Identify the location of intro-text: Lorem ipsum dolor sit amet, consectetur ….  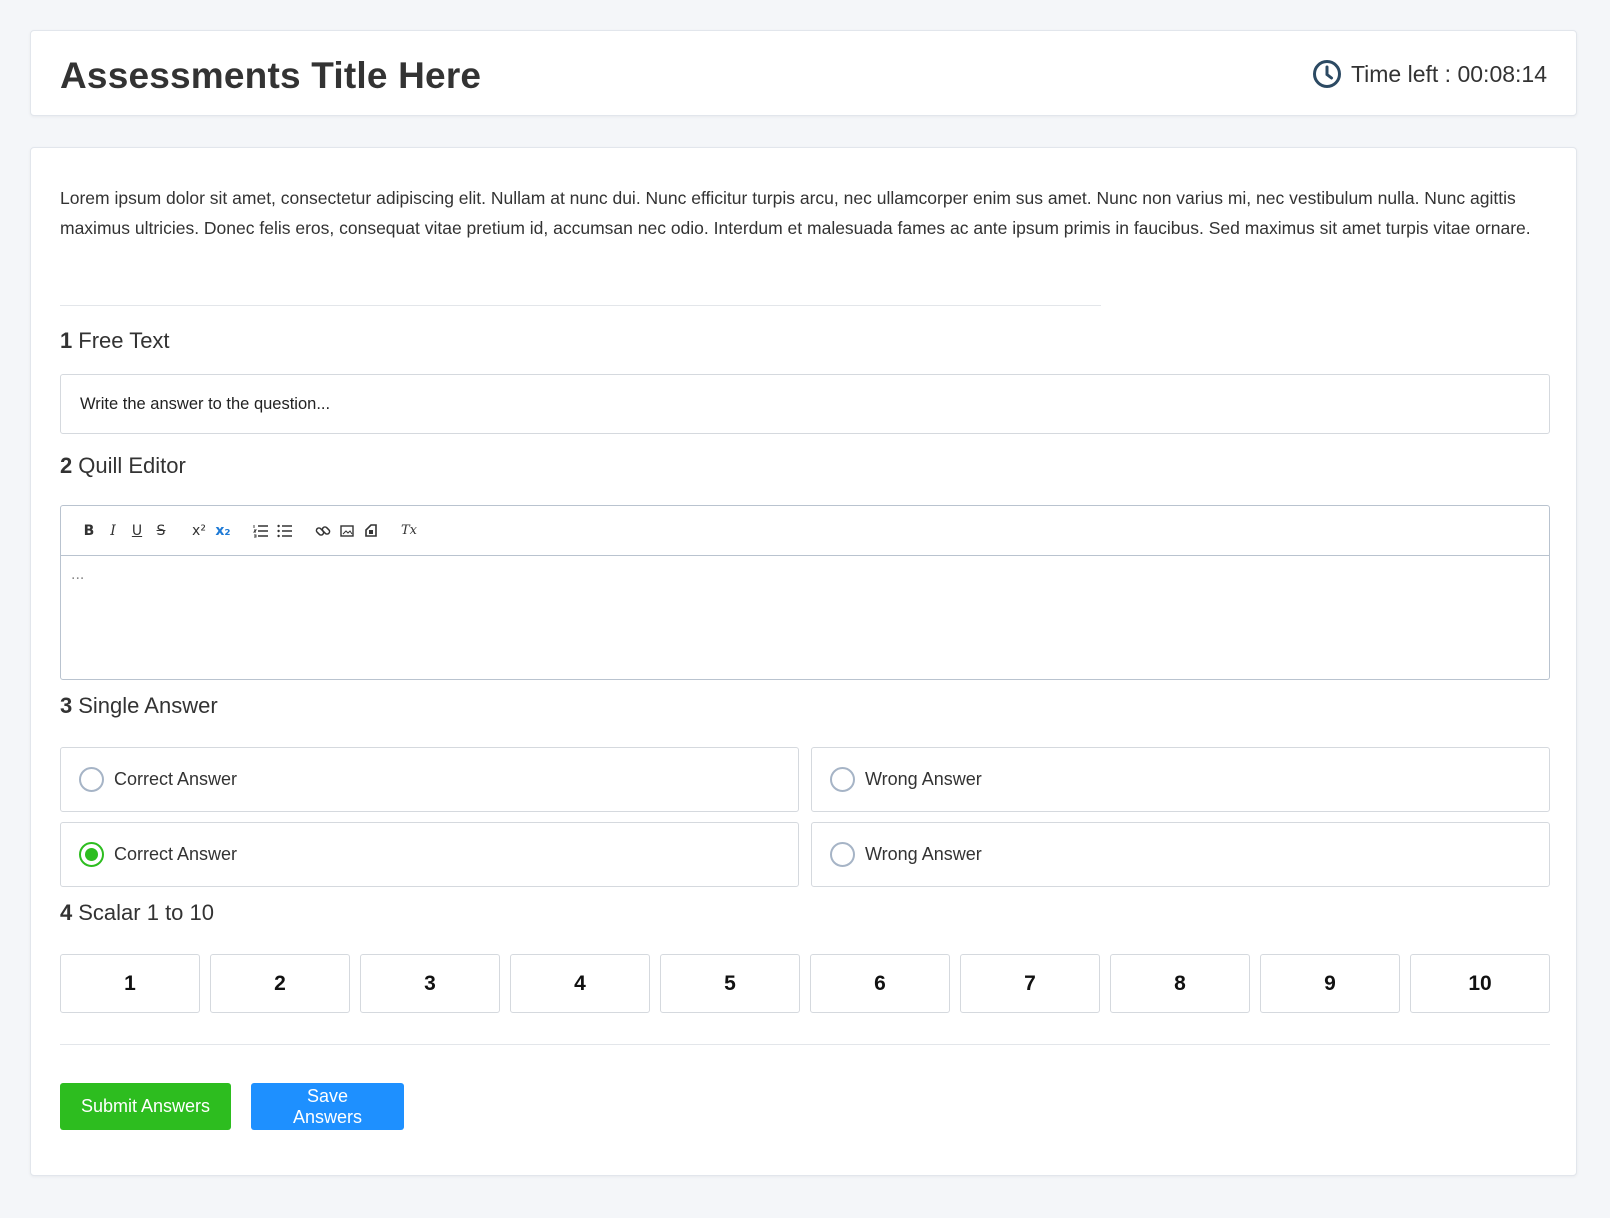
(795, 213).